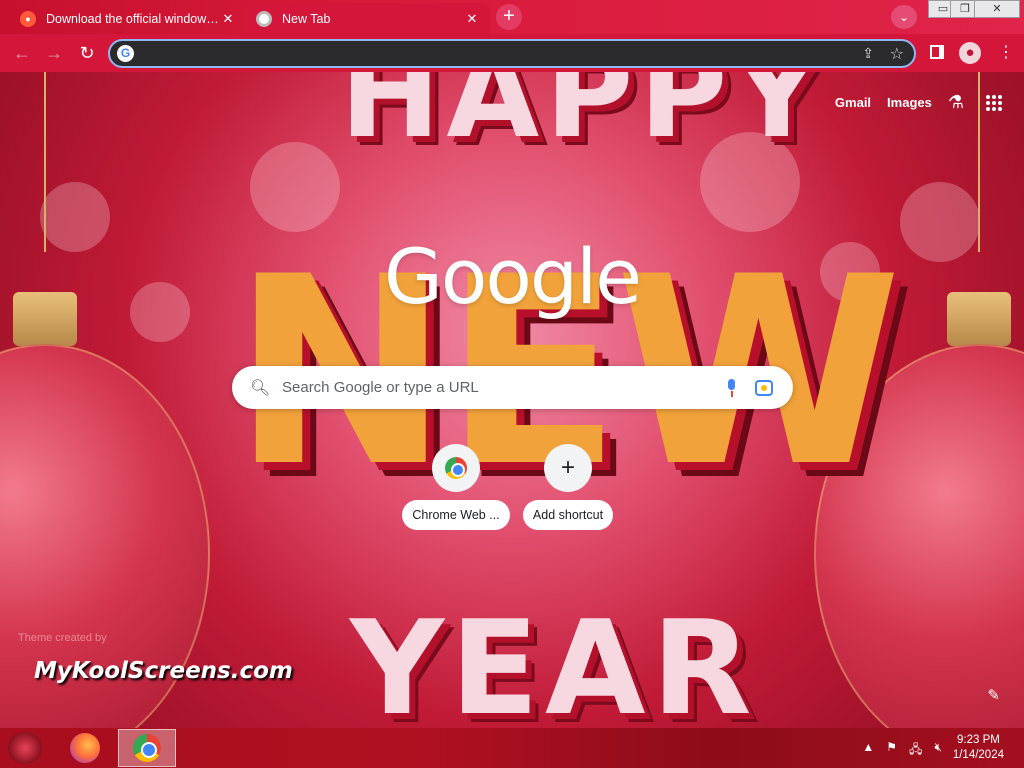  Describe the element at coordinates (295, 187) in the screenshot. I see `bokeh-decoration` at that location.